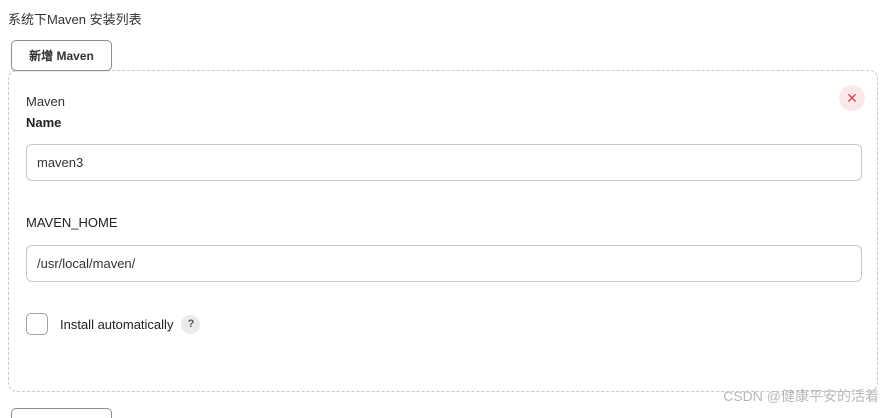 The image size is (885, 418). I want to click on name-label: Name, so click(44, 122).